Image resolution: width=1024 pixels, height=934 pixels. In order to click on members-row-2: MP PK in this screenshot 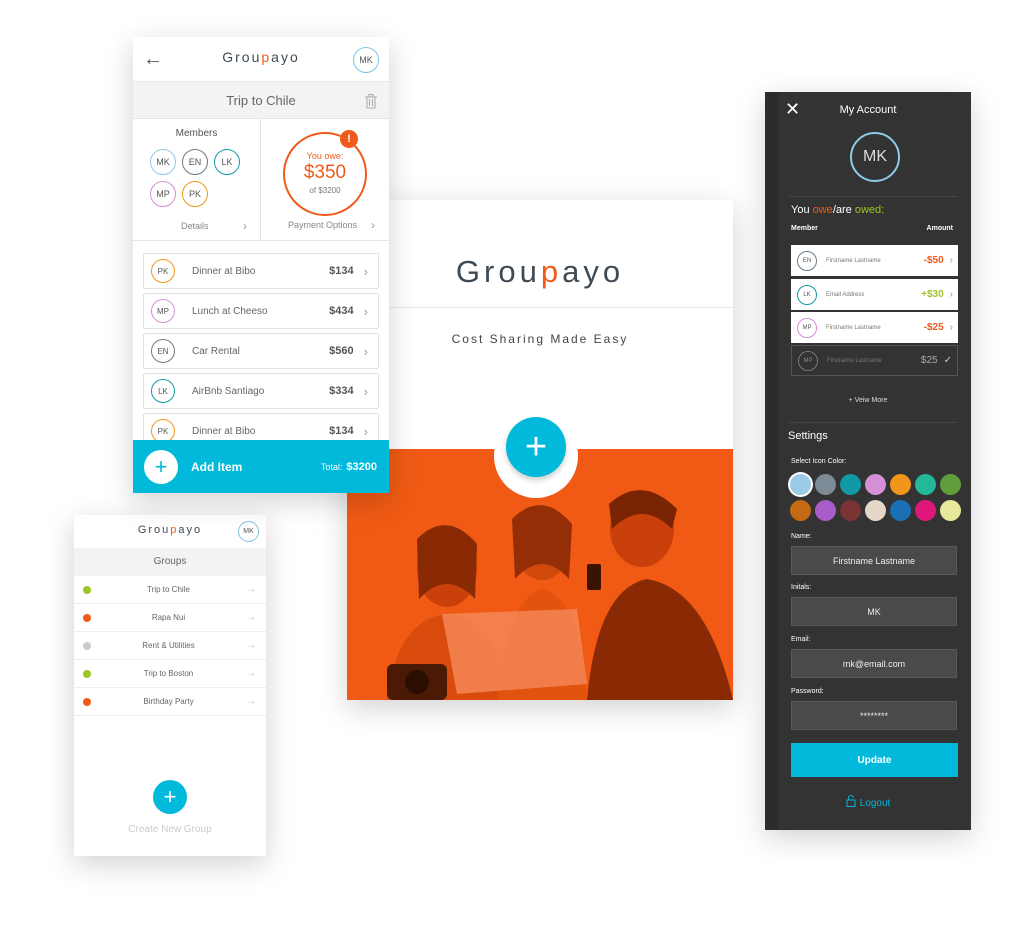, I will do `click(179, 194)`.